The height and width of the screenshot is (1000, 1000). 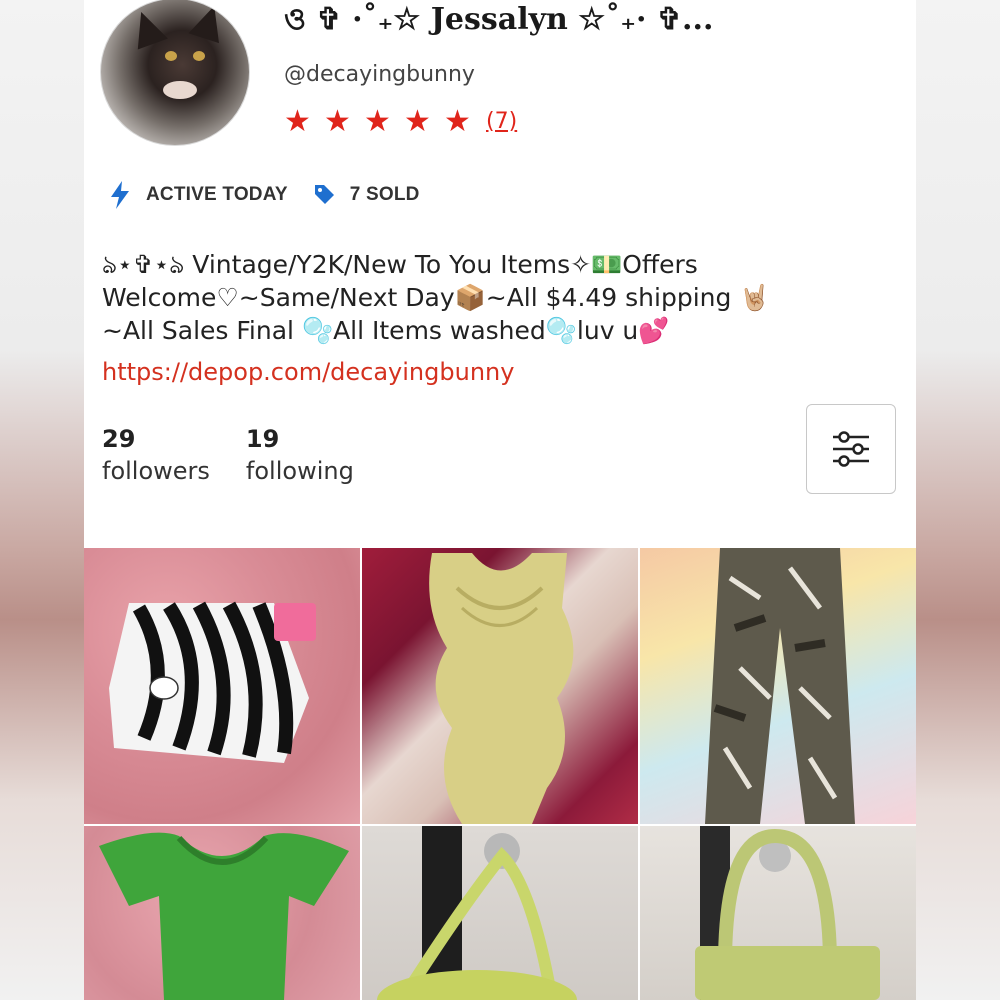 I want to click on following-count: 19, so click(x=262, y=439).